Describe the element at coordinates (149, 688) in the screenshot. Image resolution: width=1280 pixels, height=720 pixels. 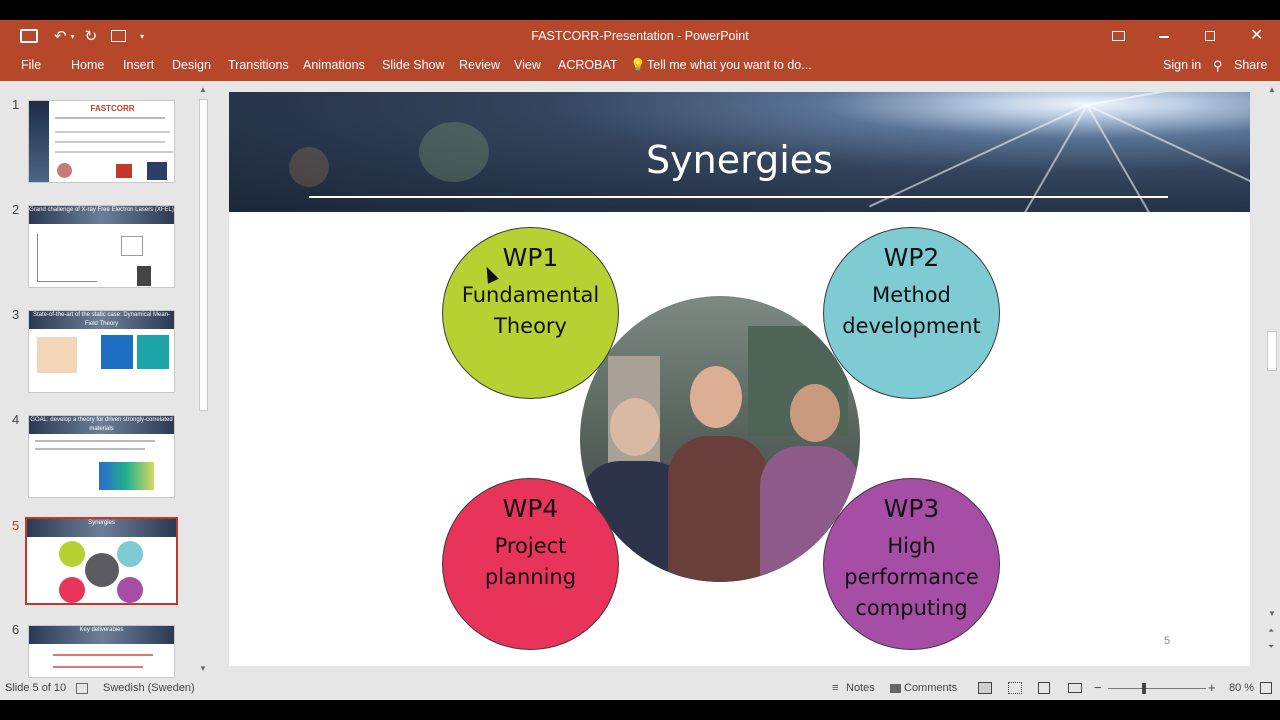
I see `language-indicator: Swedish (Sweden)` at that location.